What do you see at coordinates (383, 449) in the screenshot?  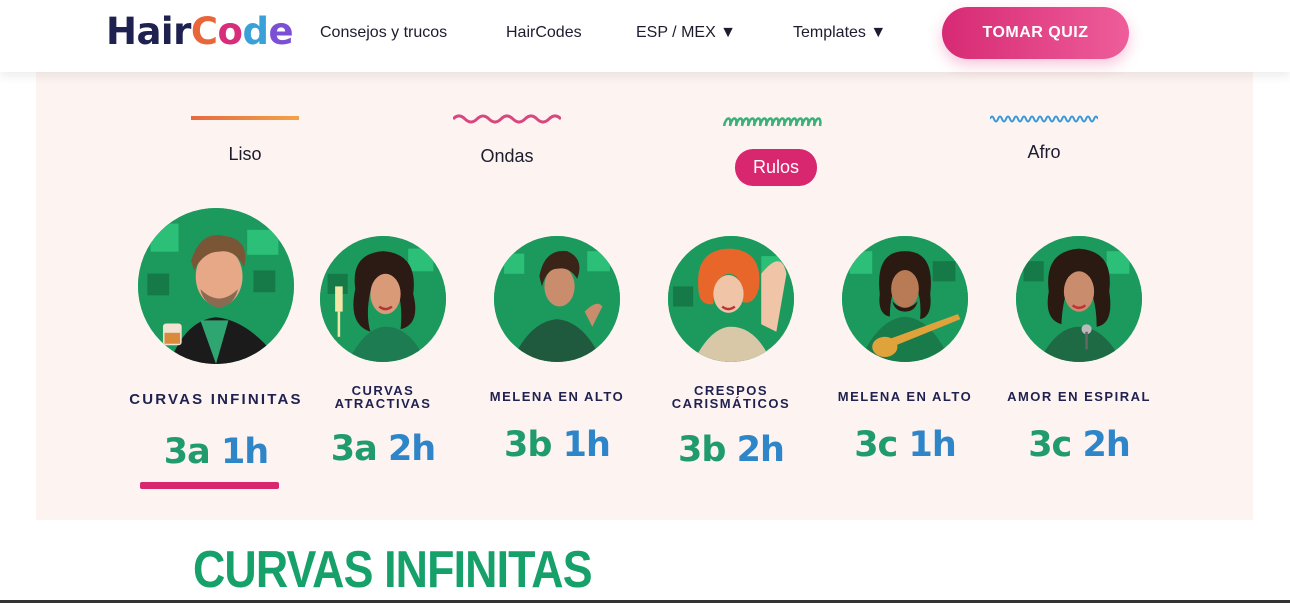 I see `haircode-label: 3a 2h` at bounding box center [383, 449].